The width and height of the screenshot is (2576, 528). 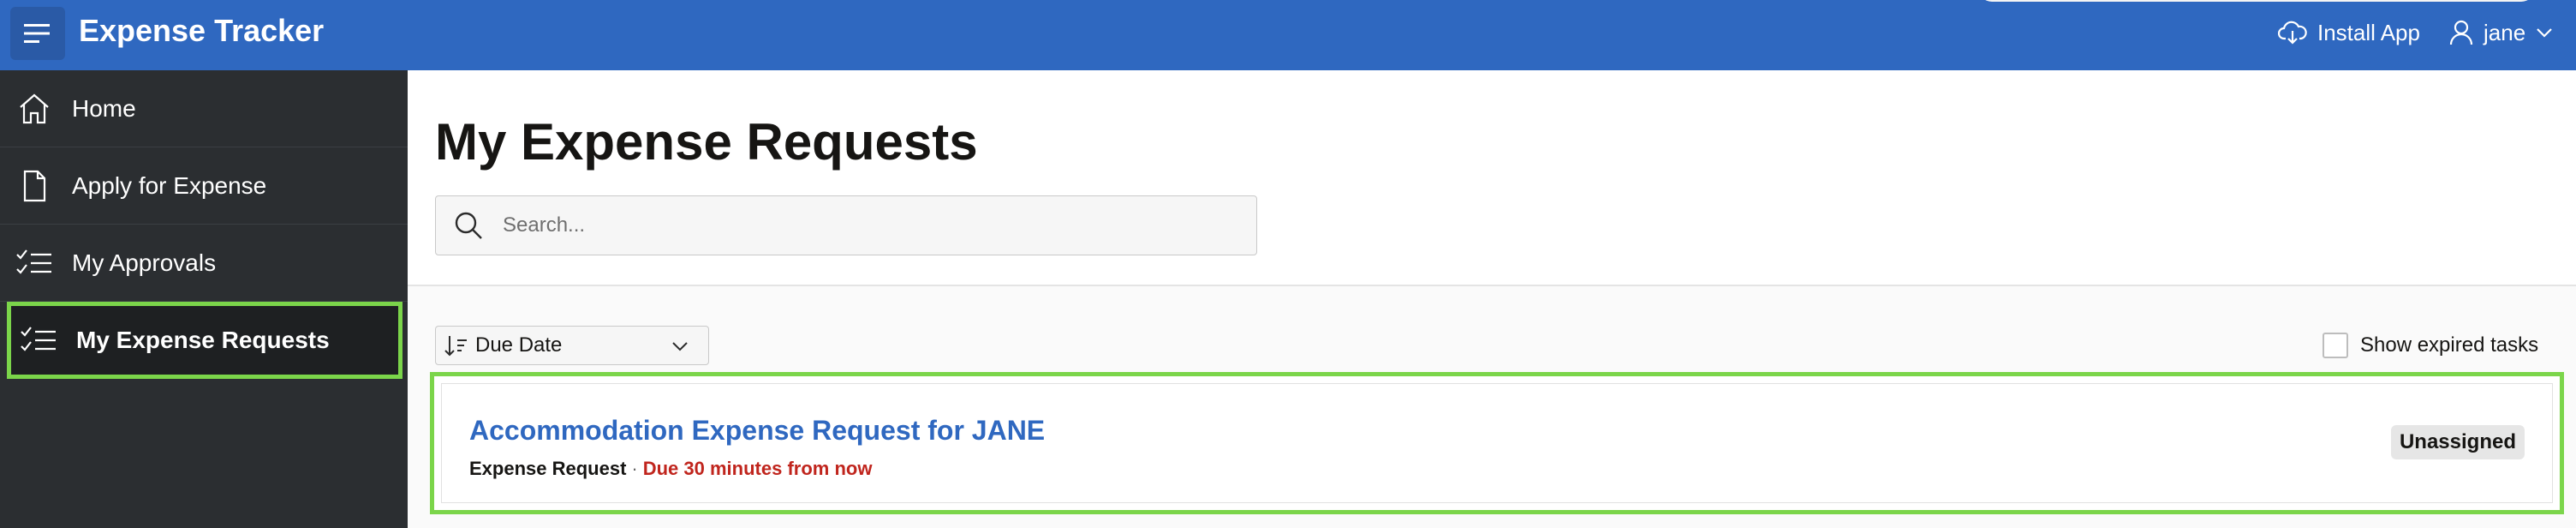 What do you see at coordinates (548, 468) in the screenshot?
I see `task-type: Expense Request` at bounding box center [548, 468].